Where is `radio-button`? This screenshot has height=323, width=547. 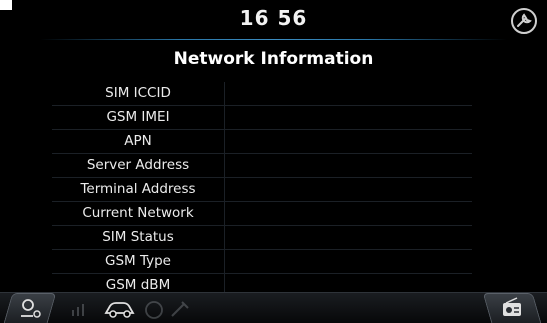
radio-button is located at coordinates (512, 308).